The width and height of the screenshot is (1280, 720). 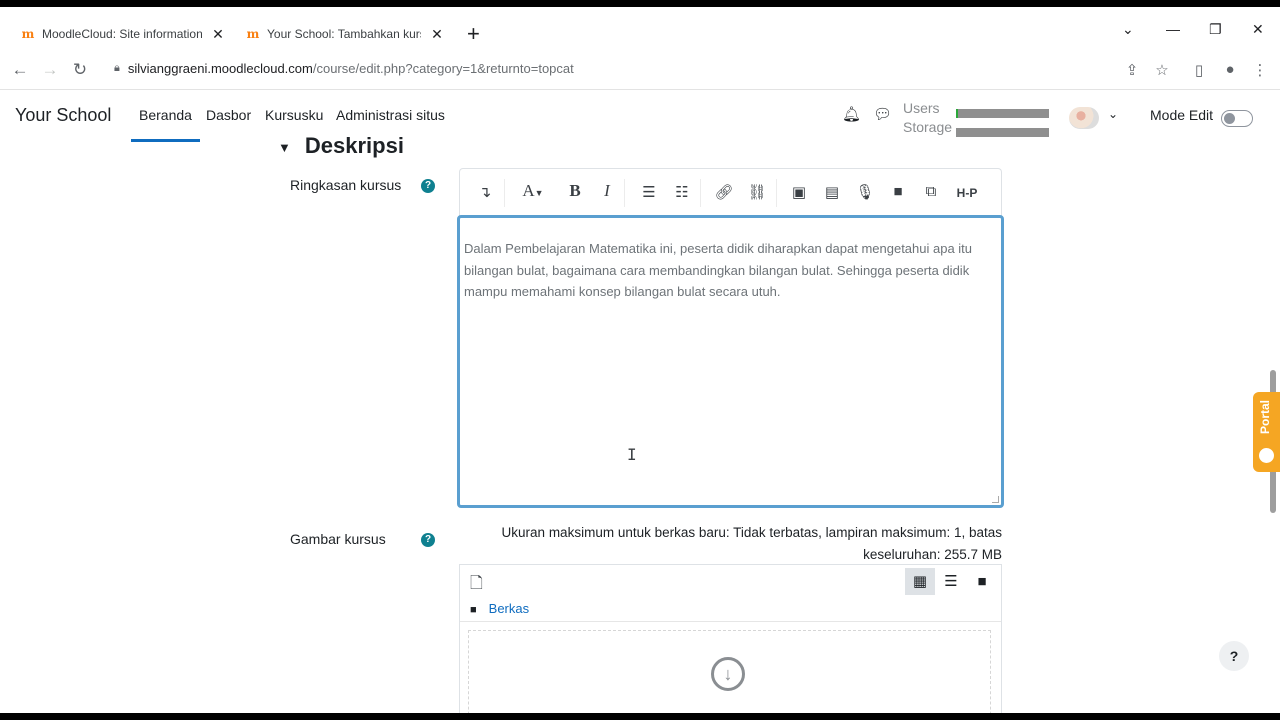 What do you see at coordinates (832, 192) in the screenshot?
I see `media-icon: ▤` at bounding box center [832, 192].